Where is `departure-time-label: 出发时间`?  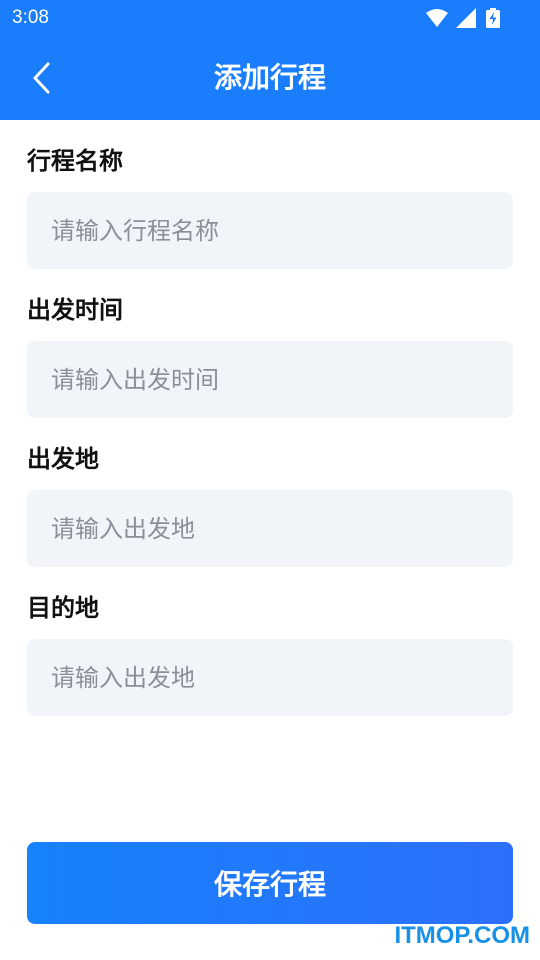
departure-time-label: 出发时间 is located at coordinates (75, 310).